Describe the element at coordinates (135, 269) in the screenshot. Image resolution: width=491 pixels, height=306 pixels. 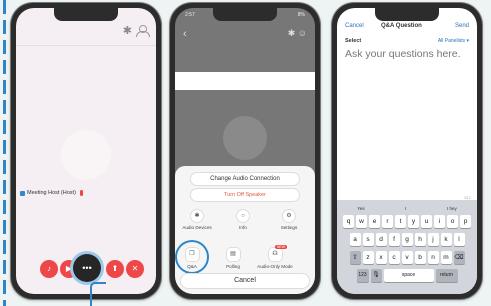
I see `leave-button: ✕` at that location.